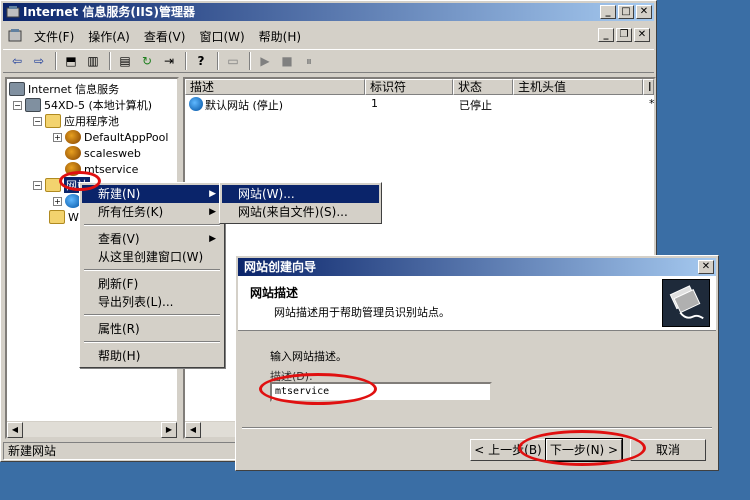  Describe the element at coordinates (477, 303) in the screenshot. I see `dialog-header: 网站描述 网站描述用于帮助管理员识别站点。` at that location.